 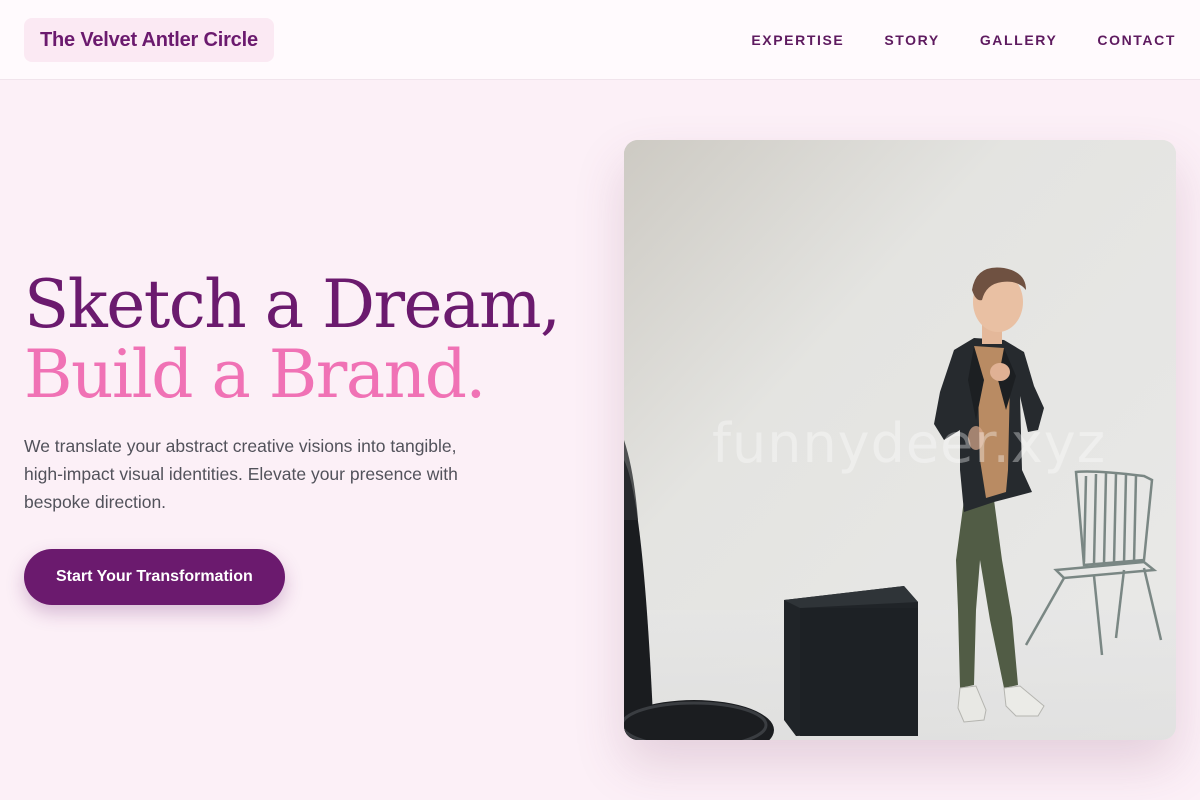 What do you see at coordinates (909, 443) in the screenshot?
I see `photo-watermark: funnydeer.xyz` at bounding box center [909, 443].